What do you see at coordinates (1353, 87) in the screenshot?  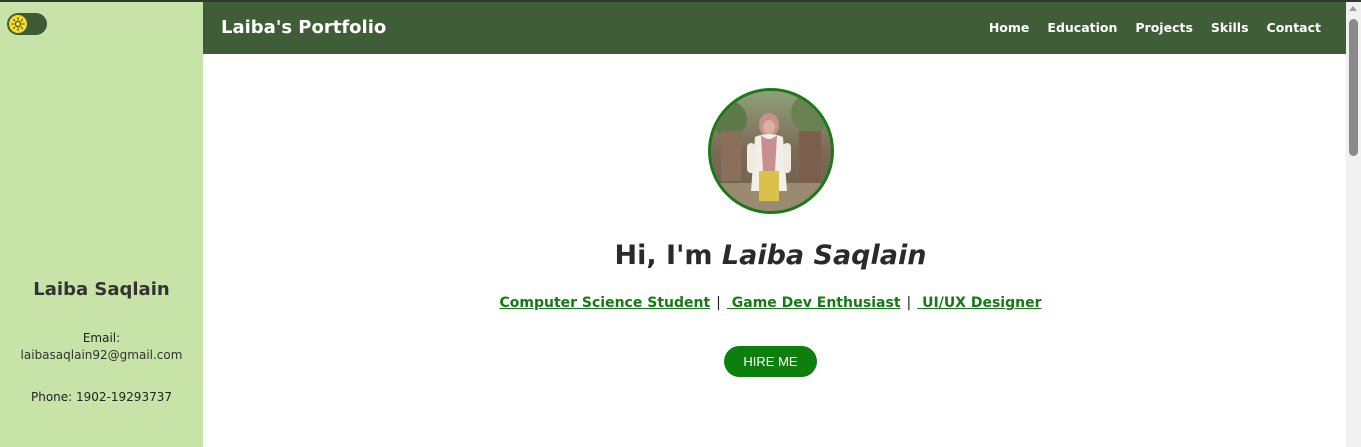 I see `scrollbar-thumb` at bounding box center [1353, 87].